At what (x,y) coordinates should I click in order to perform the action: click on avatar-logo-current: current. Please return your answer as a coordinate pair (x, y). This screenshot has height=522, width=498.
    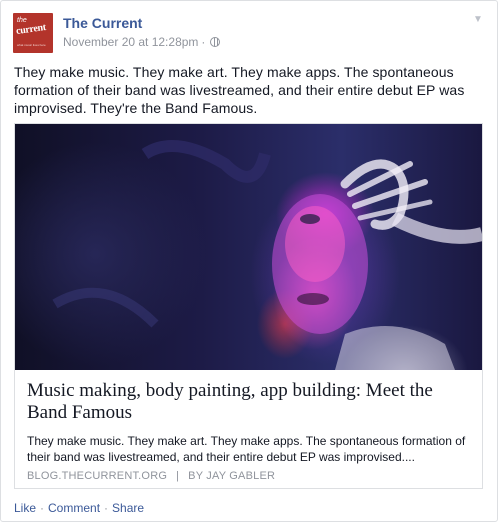
    Looking at the image, I should click on (31, 29).